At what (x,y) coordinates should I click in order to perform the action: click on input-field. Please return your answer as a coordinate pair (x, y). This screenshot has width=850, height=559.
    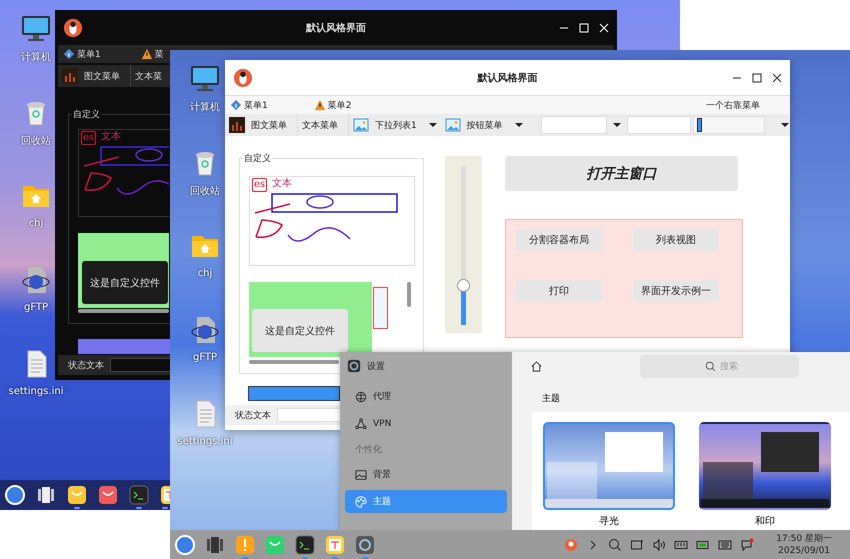
    Looking at the image, I should click on (658, 125).